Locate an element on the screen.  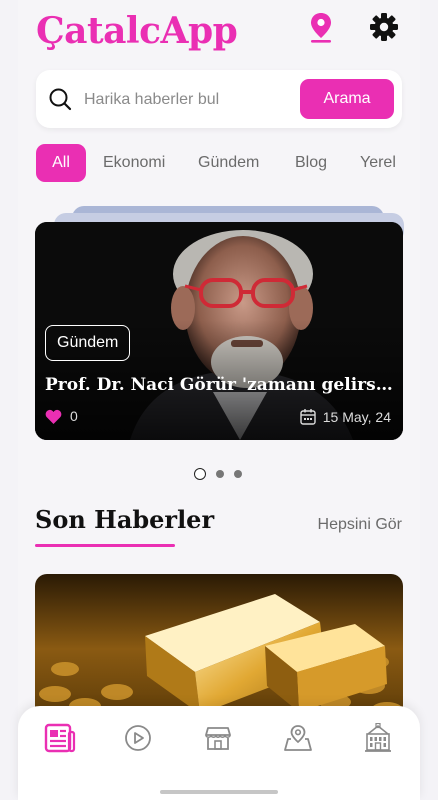
nav-store is located at coordinates (218, 738).